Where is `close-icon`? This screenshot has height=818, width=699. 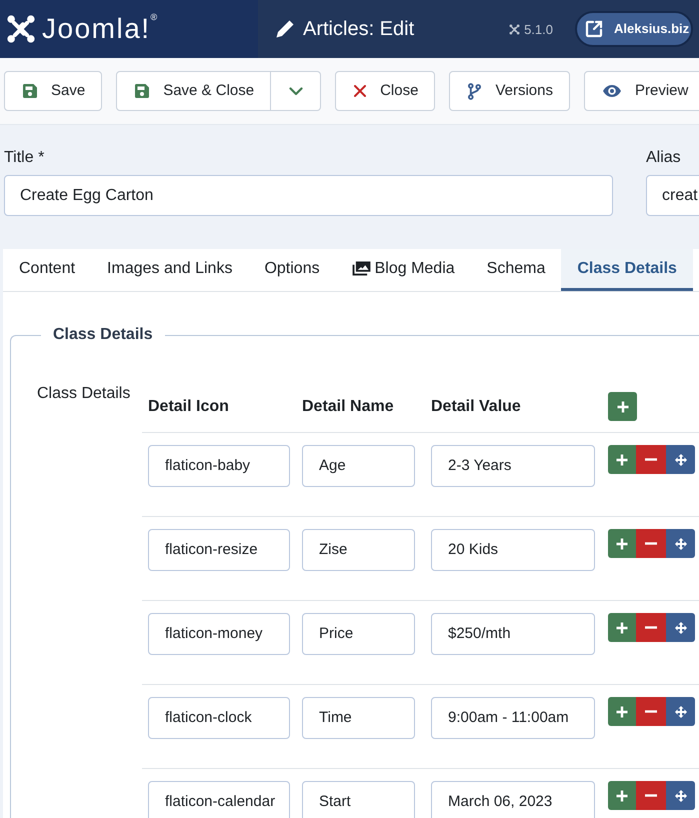 close-icon is located at coordinates (360, 91).